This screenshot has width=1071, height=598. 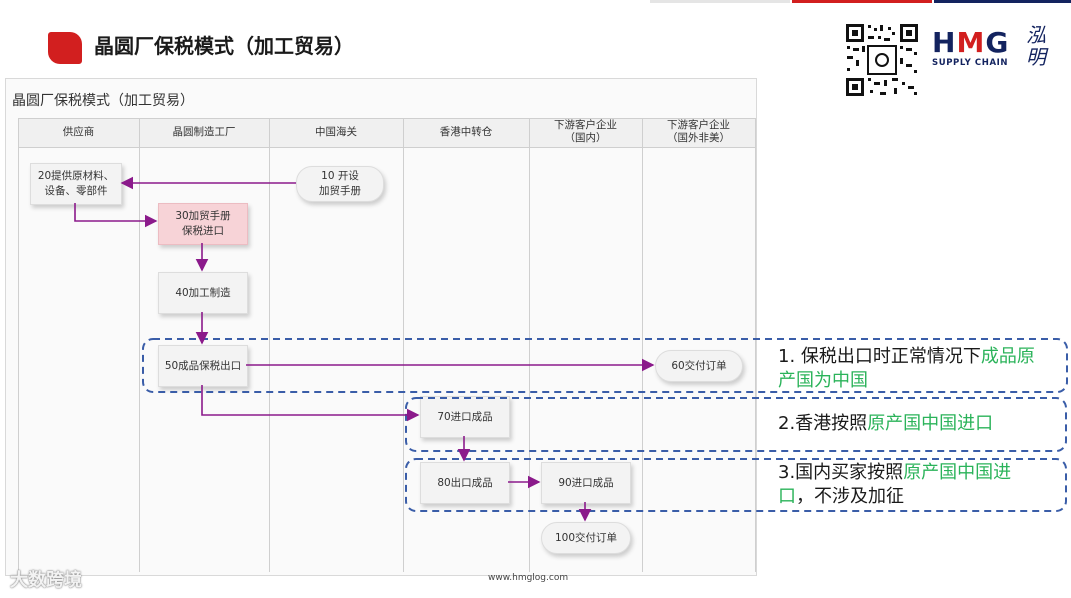 What do you see at coordinates (879, 356) in the screenshot?
I see `note-1-text: 1. 保税出口时正常情况下` at bounding box center [879, 356].